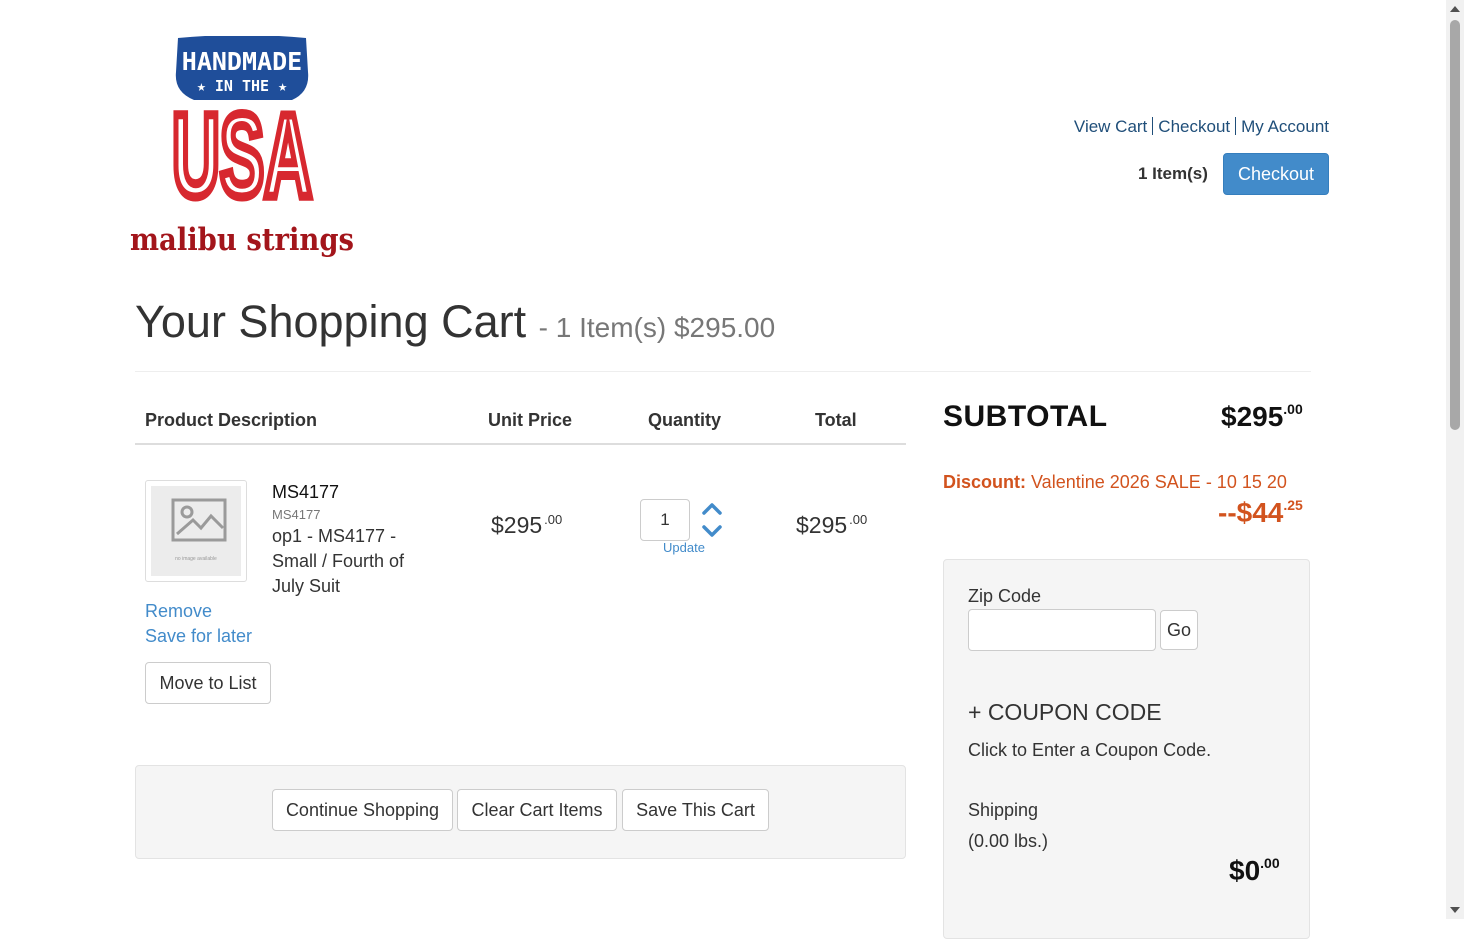 The width and height of the screenshot is (1464, 939). What do you see at coordinates (242, 156) in the screenshot?
I see `logo-usa-text: USA` at bounding box center [242, 156].